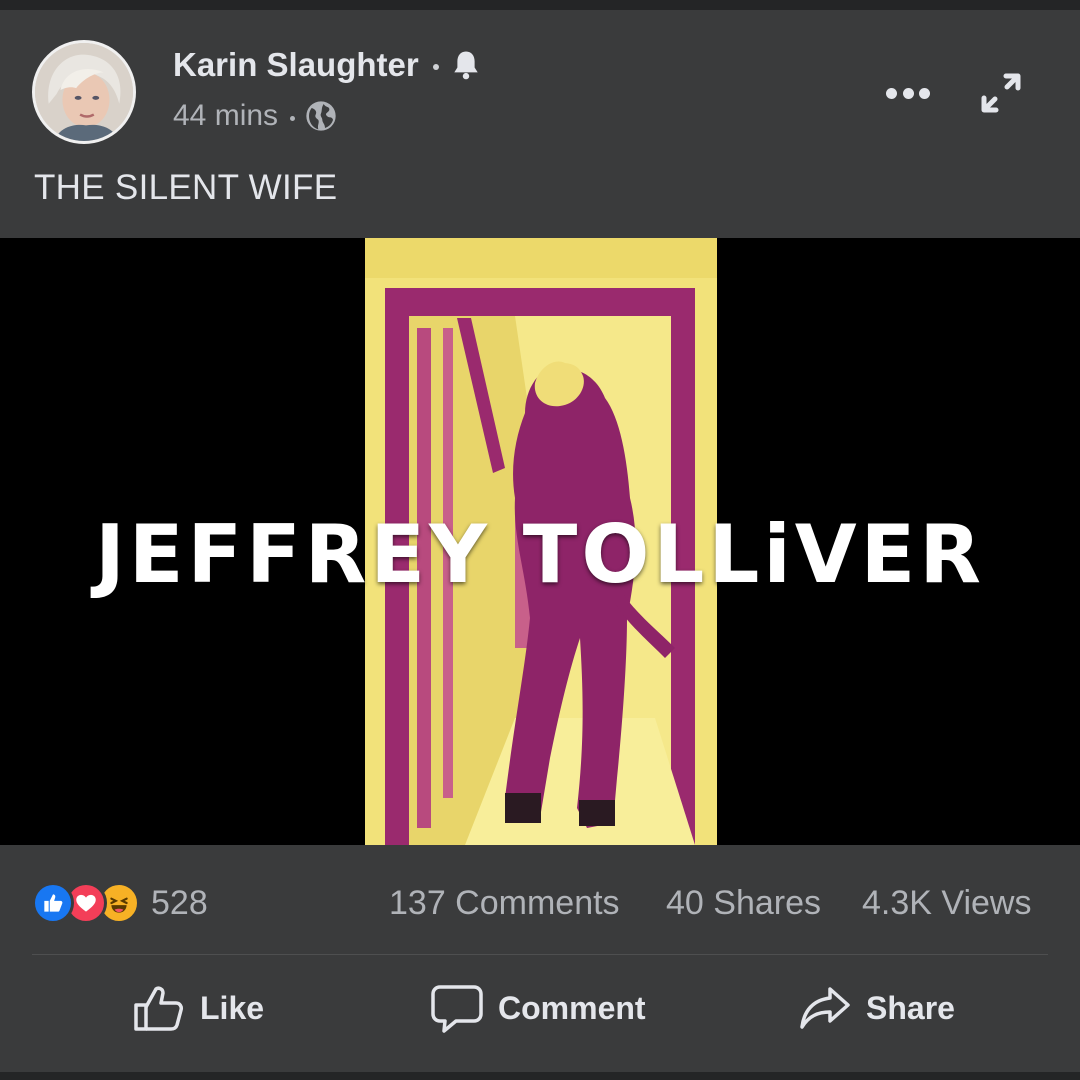 The width and height of the screenshot is (1080, 1080). What do you see at coordinates (466, 65) in the screenshot?
I see `bell-icon` at bounding box center [466, 65].